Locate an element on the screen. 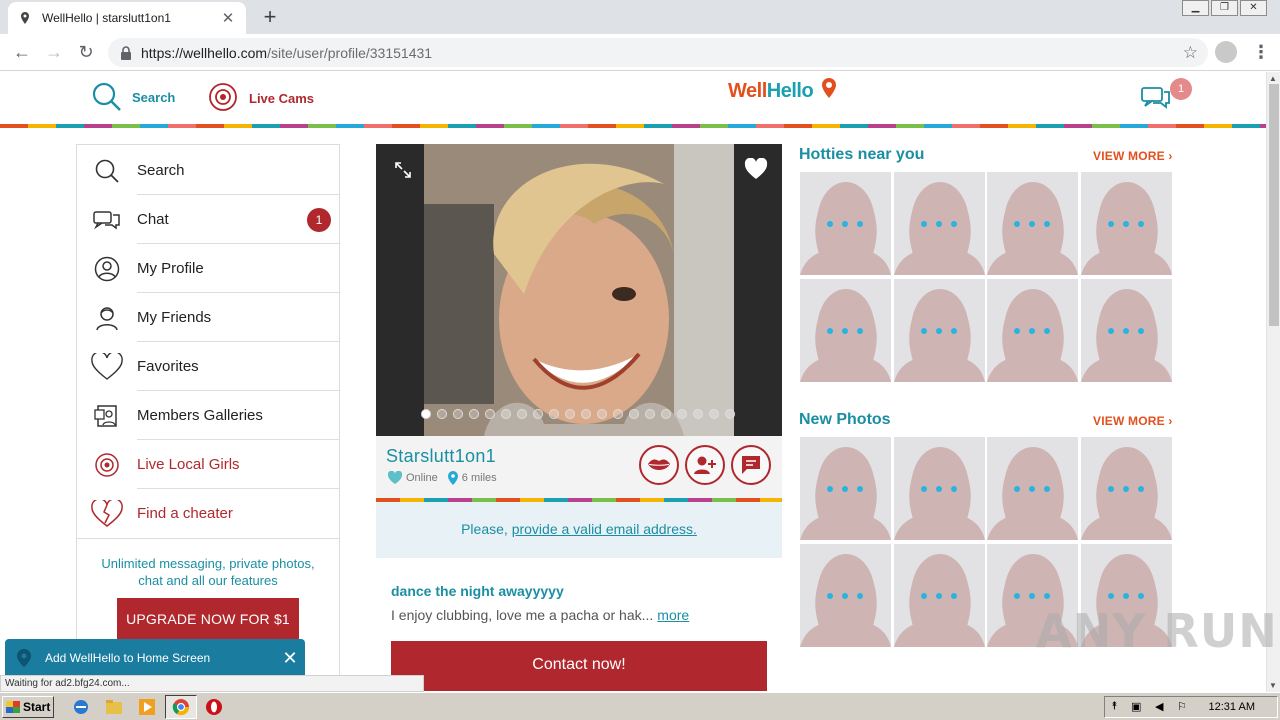 The image size is (1280, 720). action-center-flag-icon: ⚐ is located at coordinates (1182, 706).